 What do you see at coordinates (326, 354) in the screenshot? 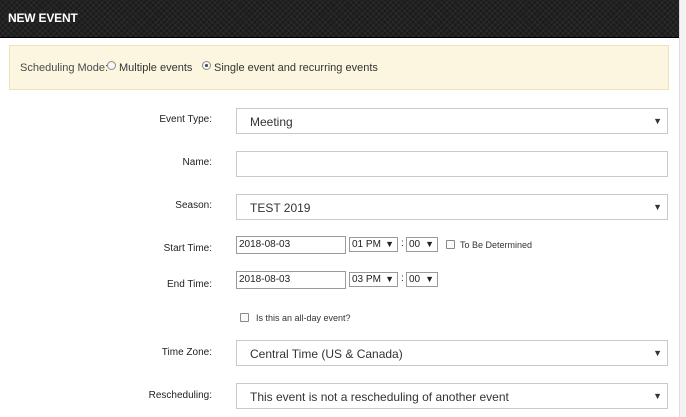
I see `time-zone-value: Central Time (US & Canada)` at bounding box center [326, 354].